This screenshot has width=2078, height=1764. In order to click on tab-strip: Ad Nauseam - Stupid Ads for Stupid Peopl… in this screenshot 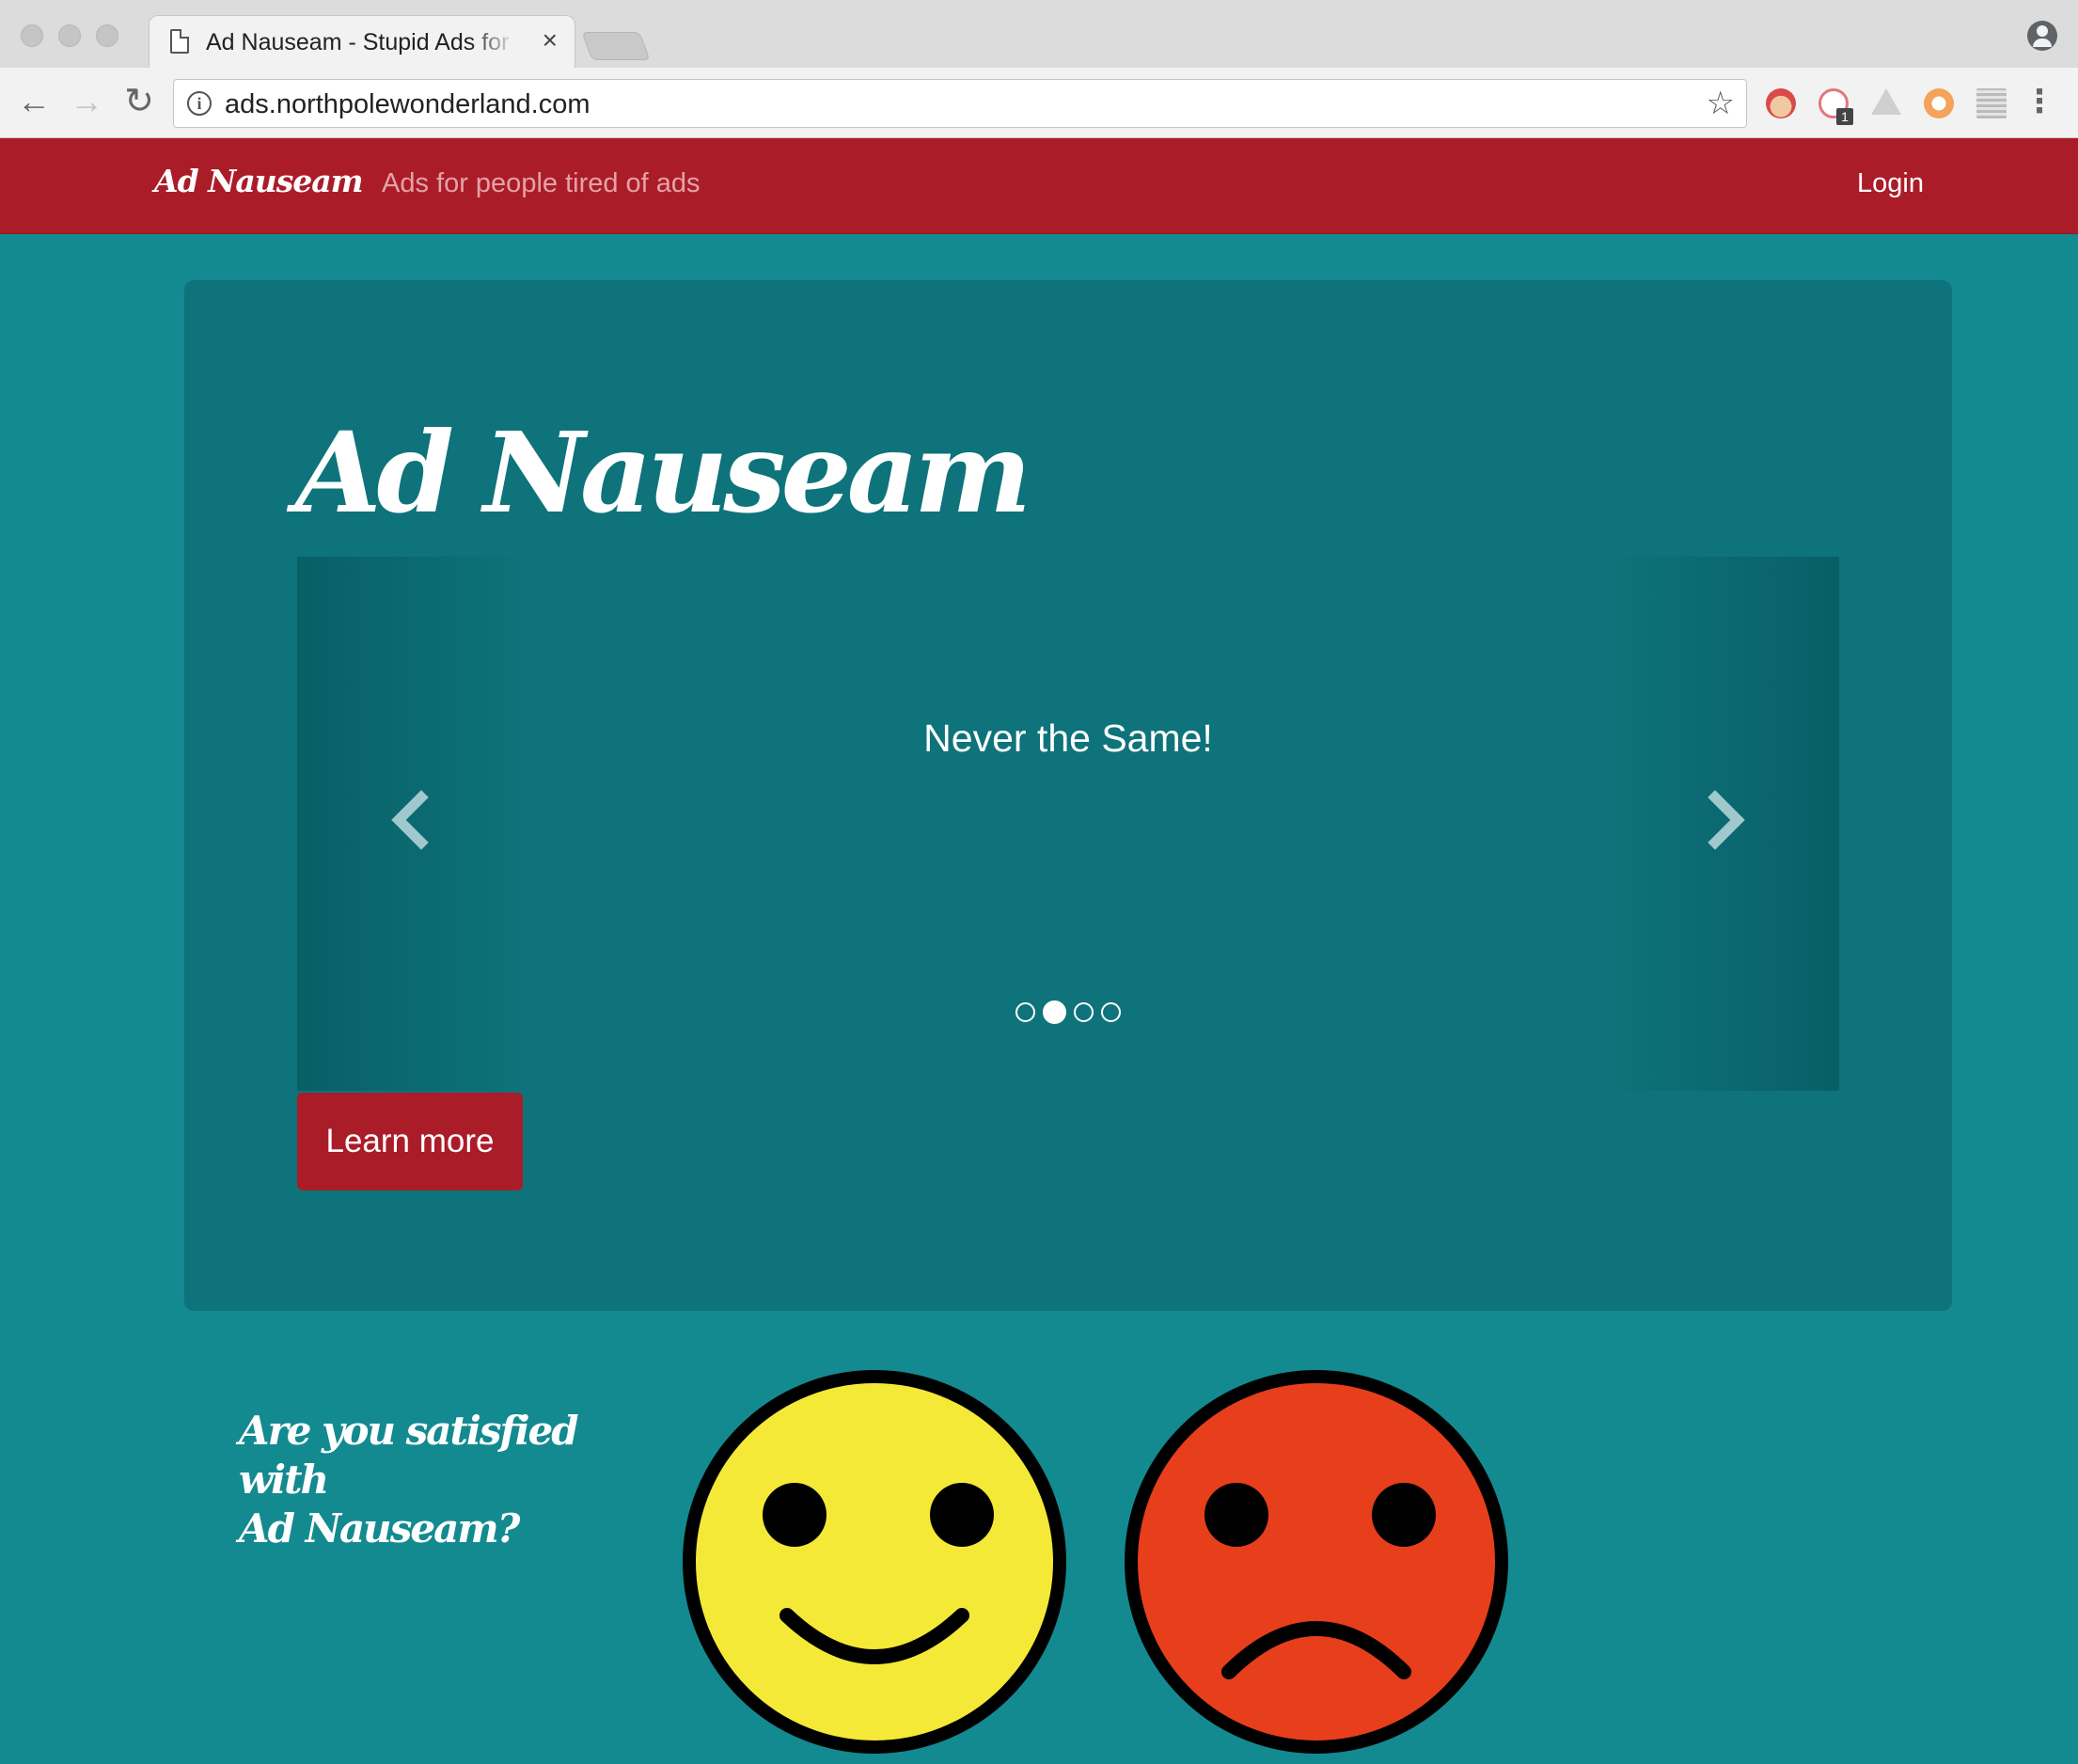, I will do `click(1039, 34)`.